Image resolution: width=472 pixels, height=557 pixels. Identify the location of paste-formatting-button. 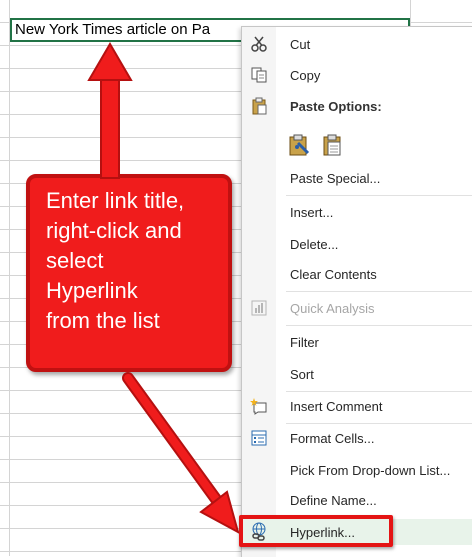
(299, 146).